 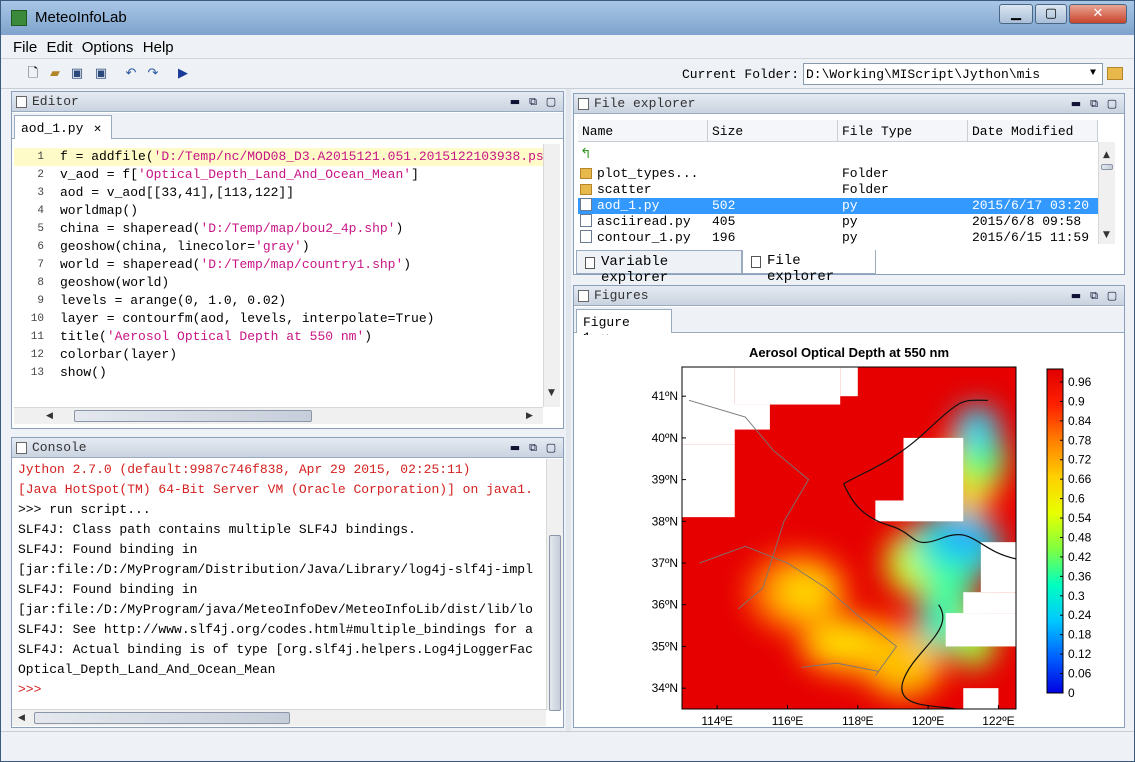 What do you see at coordinates (287, 355) in the screenshot?
I see `code-line: 12 colorbar(layer)` at bounding box center [287, 355].